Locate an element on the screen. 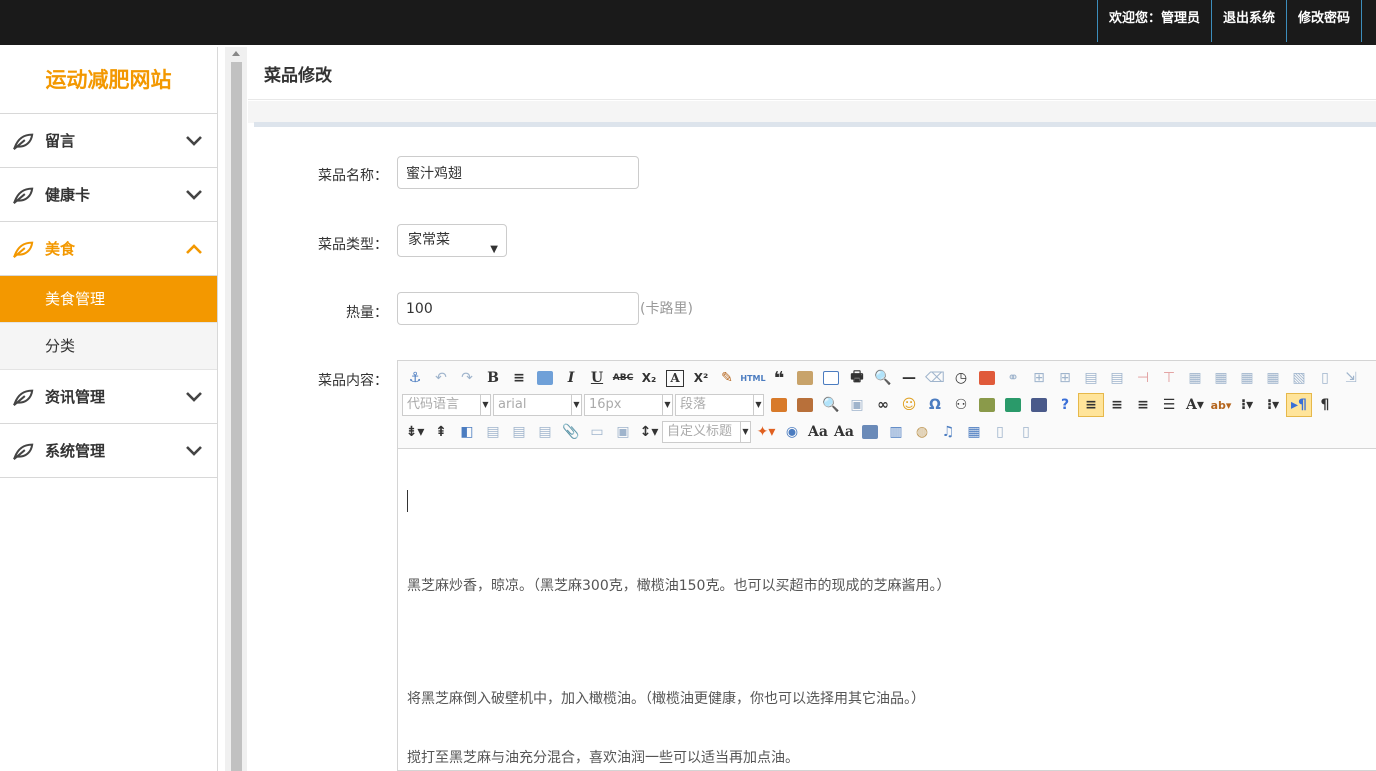 Image resolution: width=1376 pixels, height=771 pixels. italic-icon: I is located at coordinates (571, 378).